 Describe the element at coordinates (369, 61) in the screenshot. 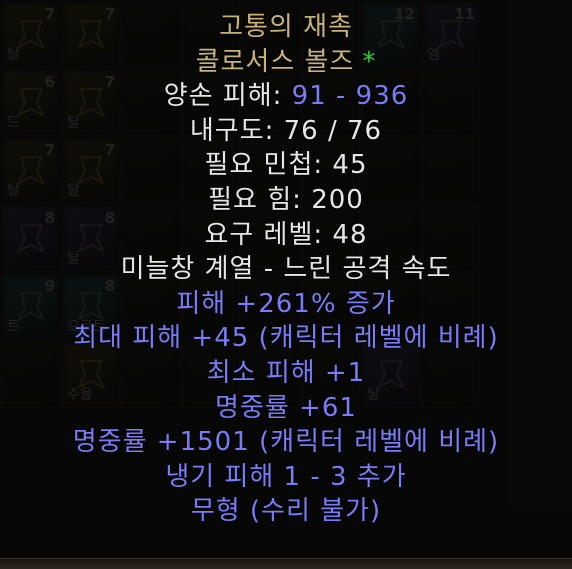

I see `socket-star-icon: *` at that location.